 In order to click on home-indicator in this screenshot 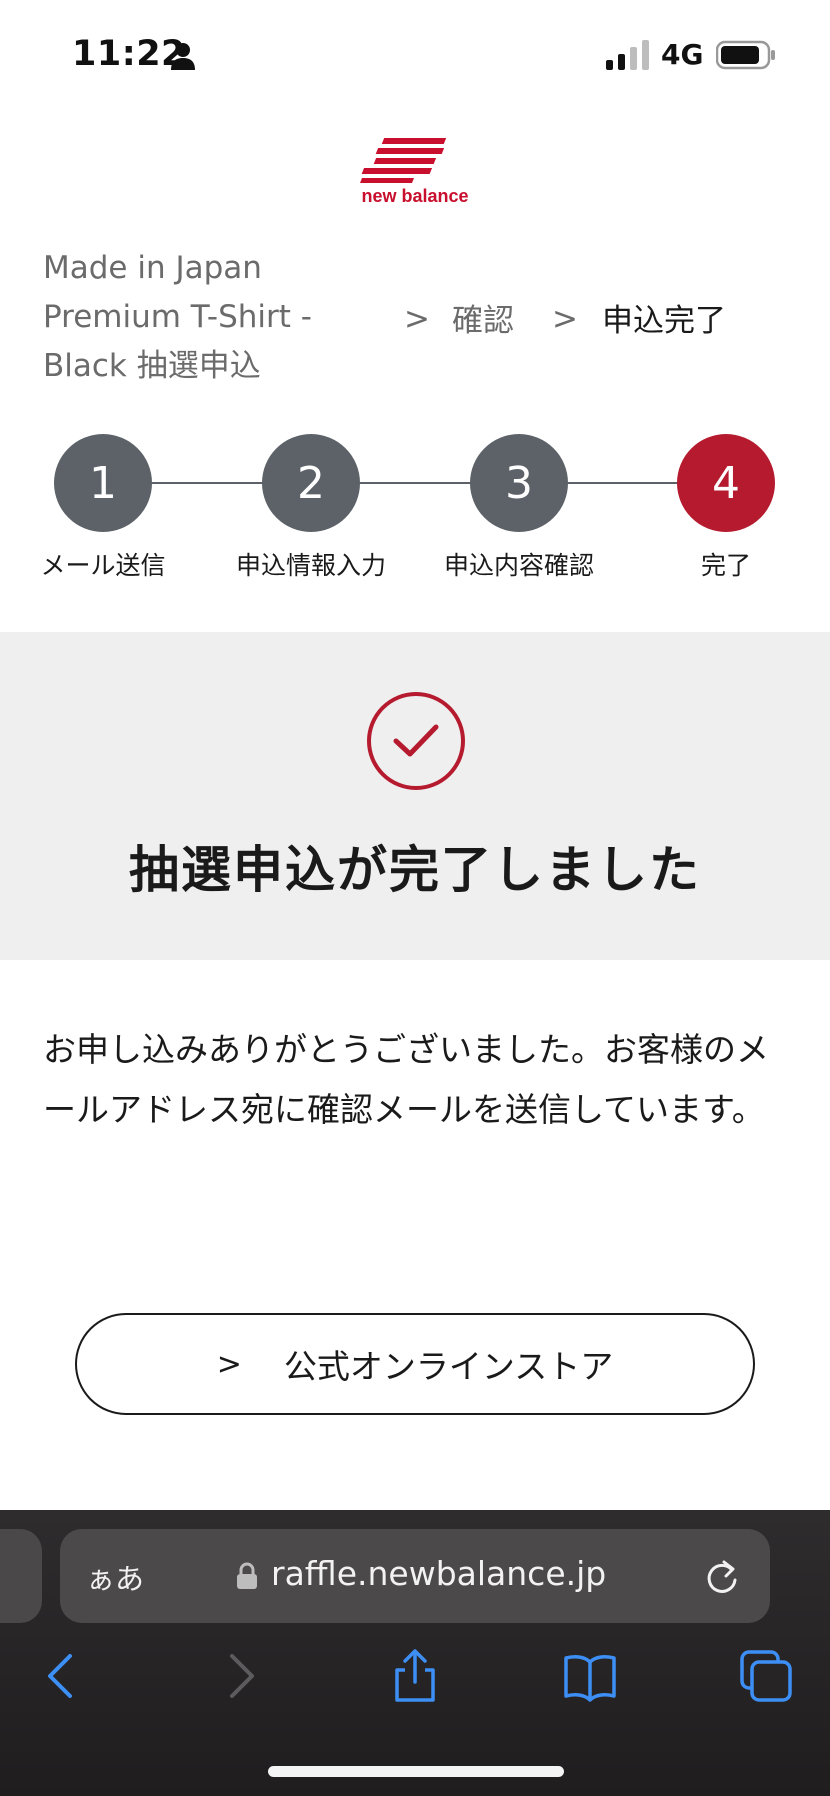, I will do `click(416, 1771)`.